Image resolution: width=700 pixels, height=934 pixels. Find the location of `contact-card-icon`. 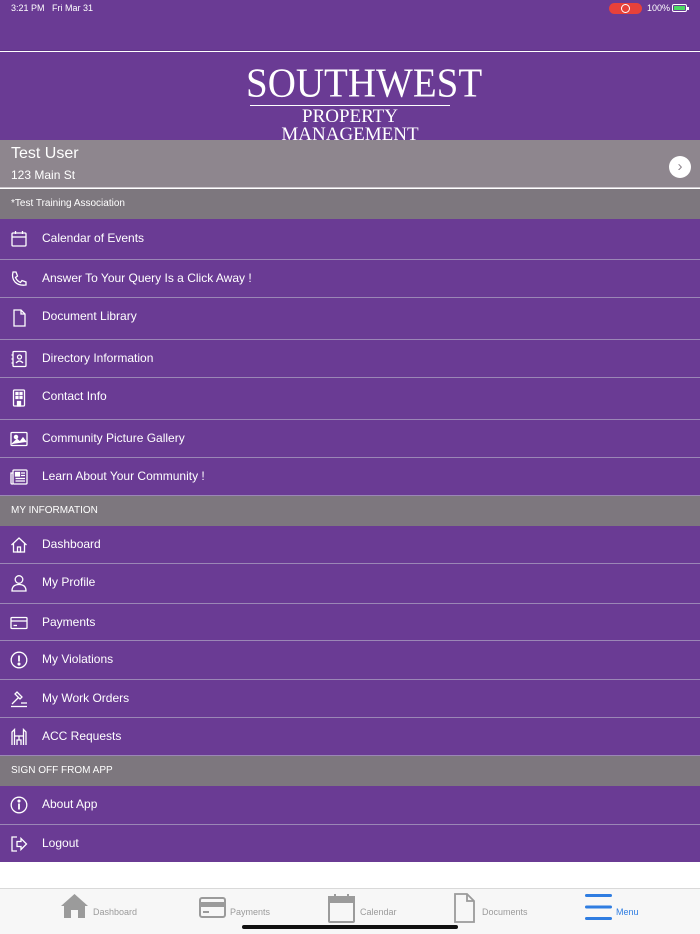

contact-card-icon is located at coordinates (19, 359).